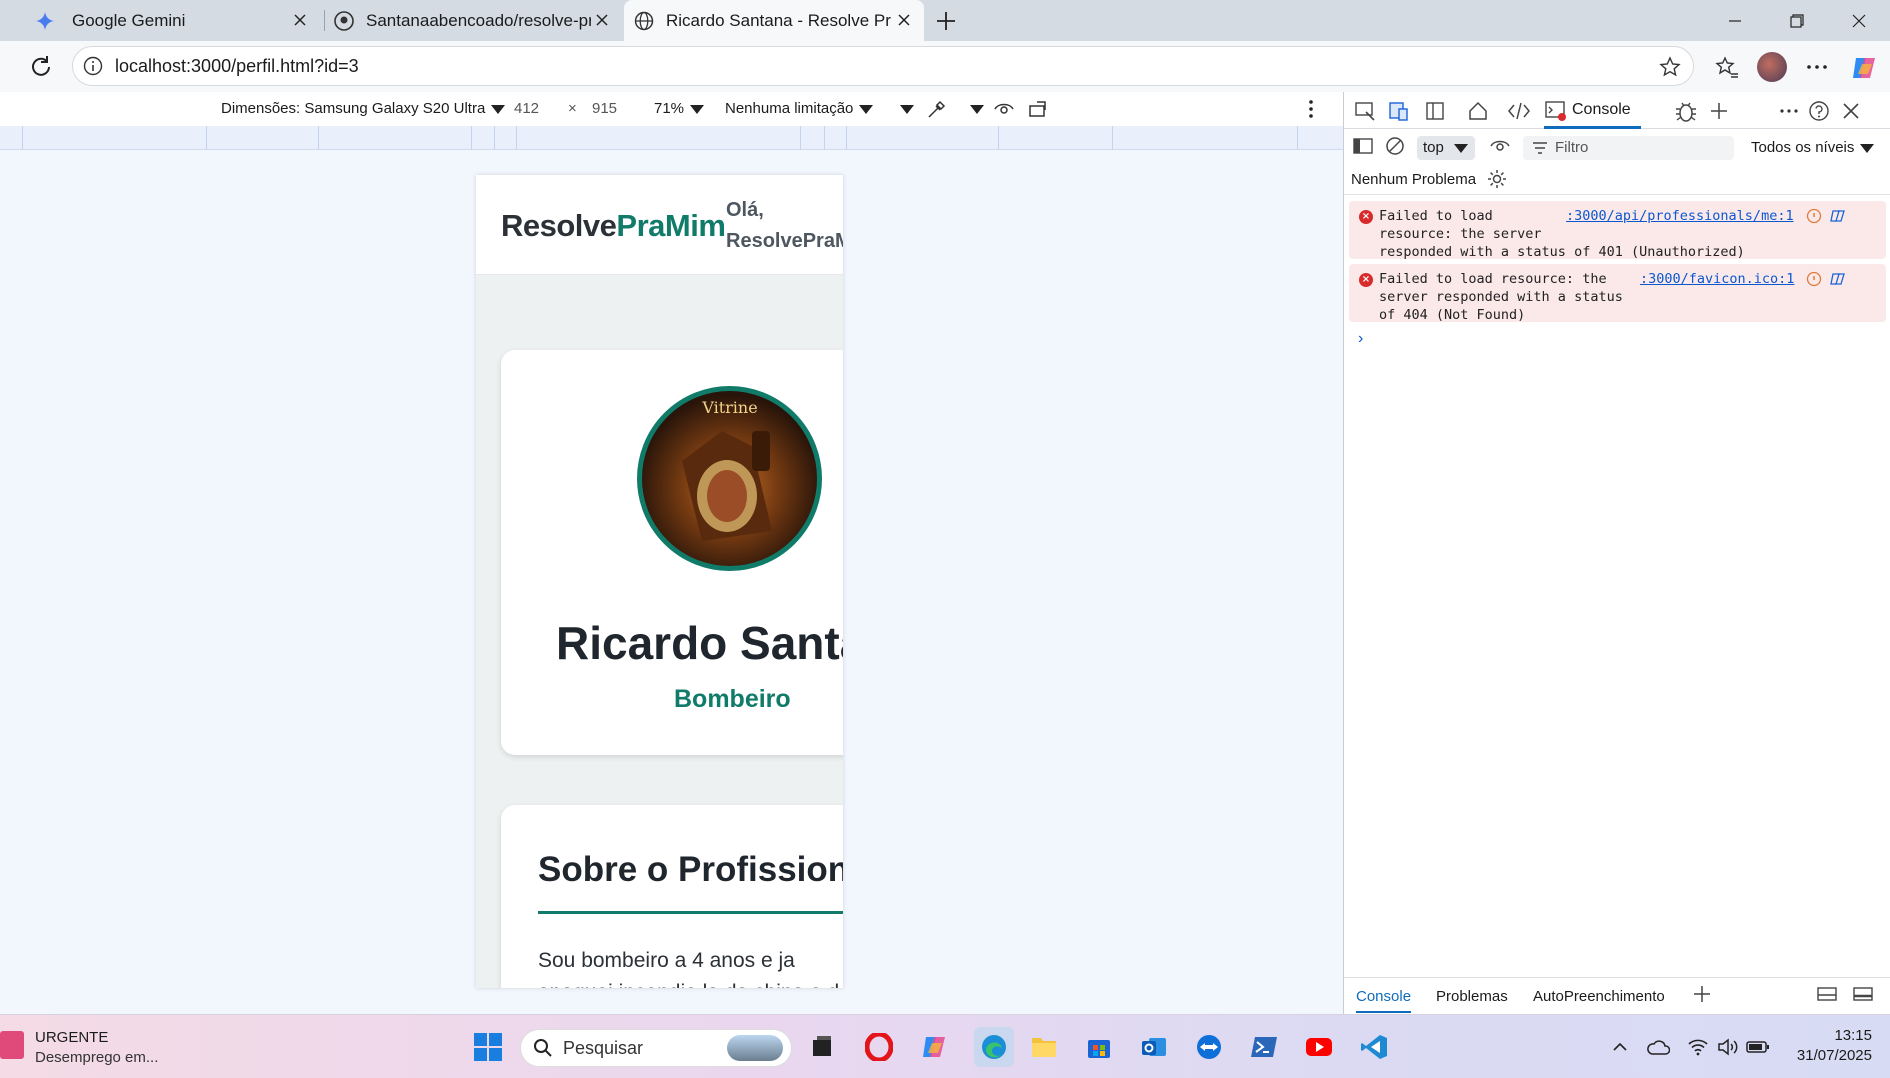 This screenshot has height=1078, width=1890. I want to click on edge-icon, so click(994, 1047).